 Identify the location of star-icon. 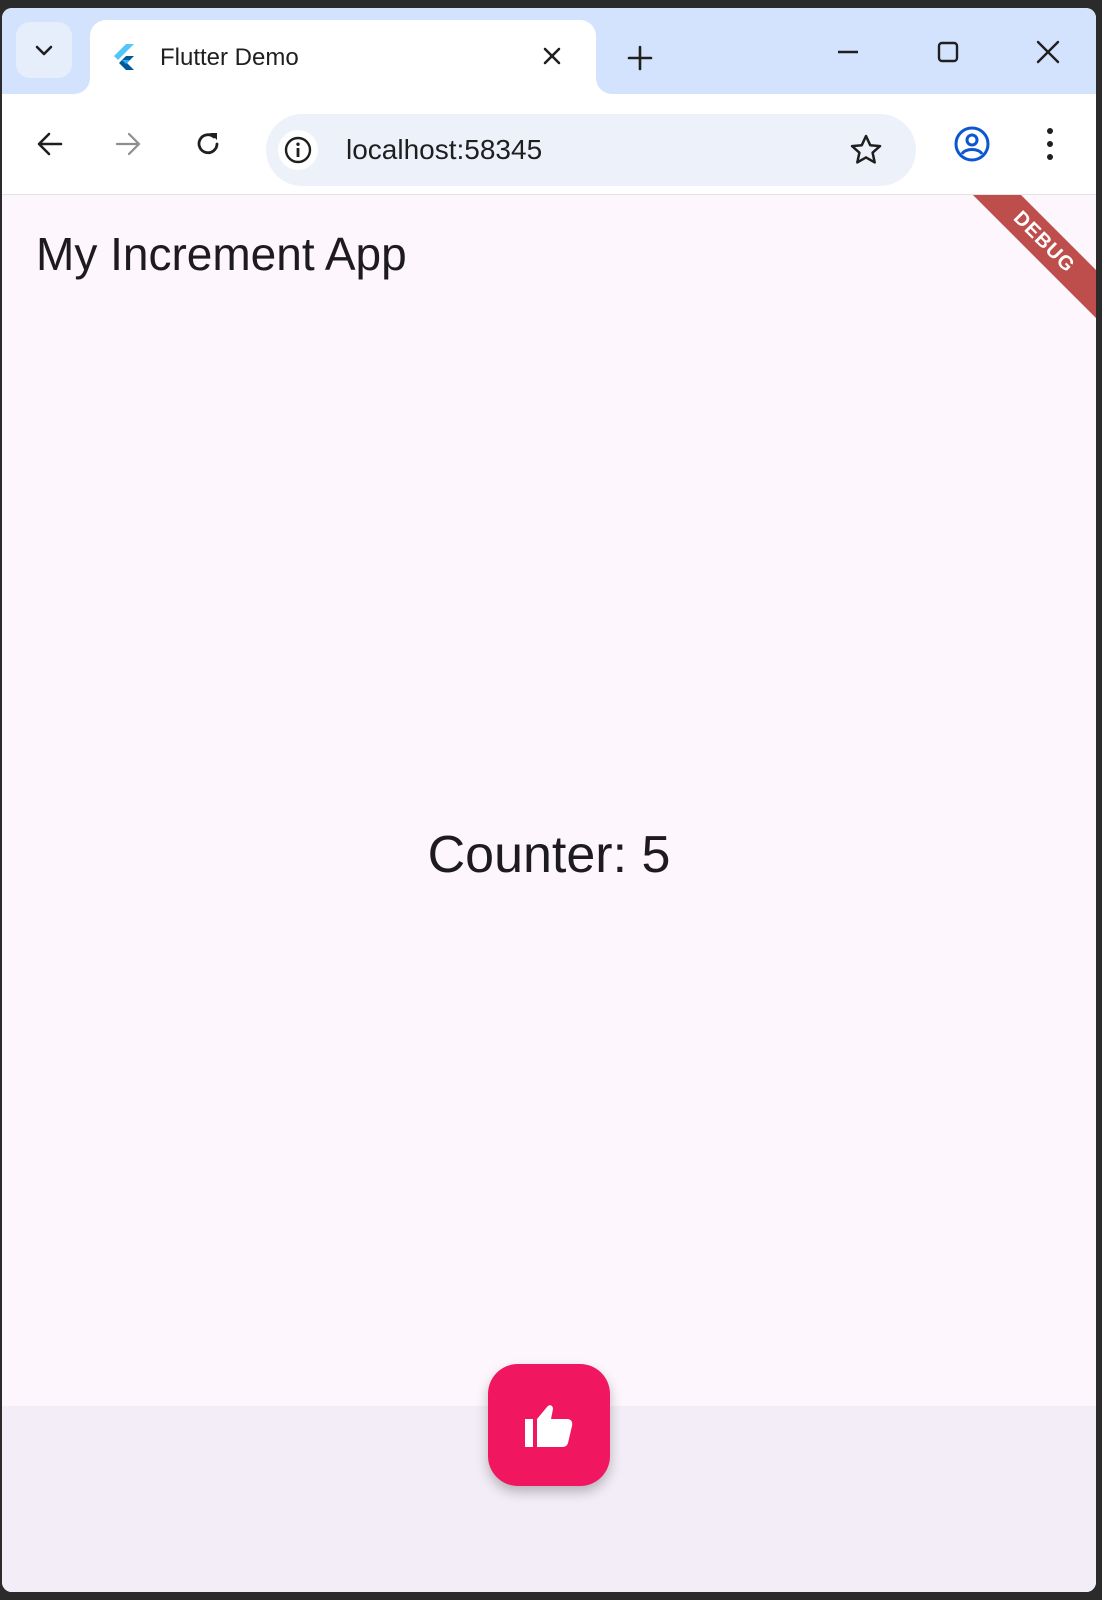
(866, 149).